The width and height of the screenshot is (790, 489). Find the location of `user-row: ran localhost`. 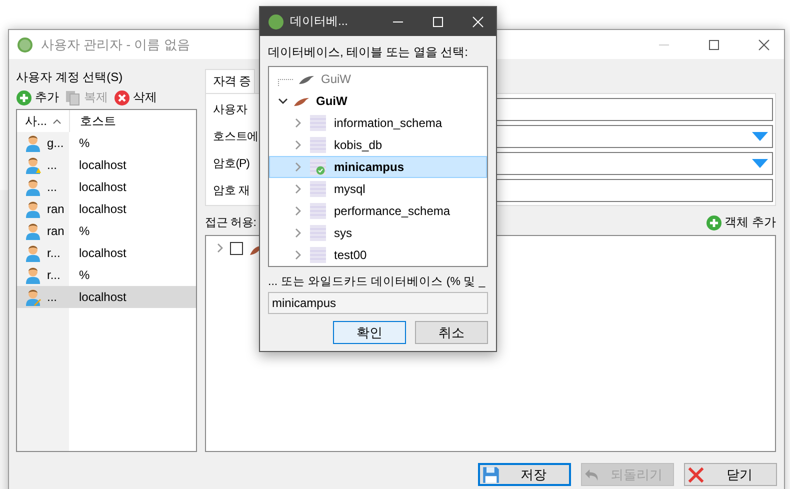

user-row: ran localhost is located at coordinates (106, 209).